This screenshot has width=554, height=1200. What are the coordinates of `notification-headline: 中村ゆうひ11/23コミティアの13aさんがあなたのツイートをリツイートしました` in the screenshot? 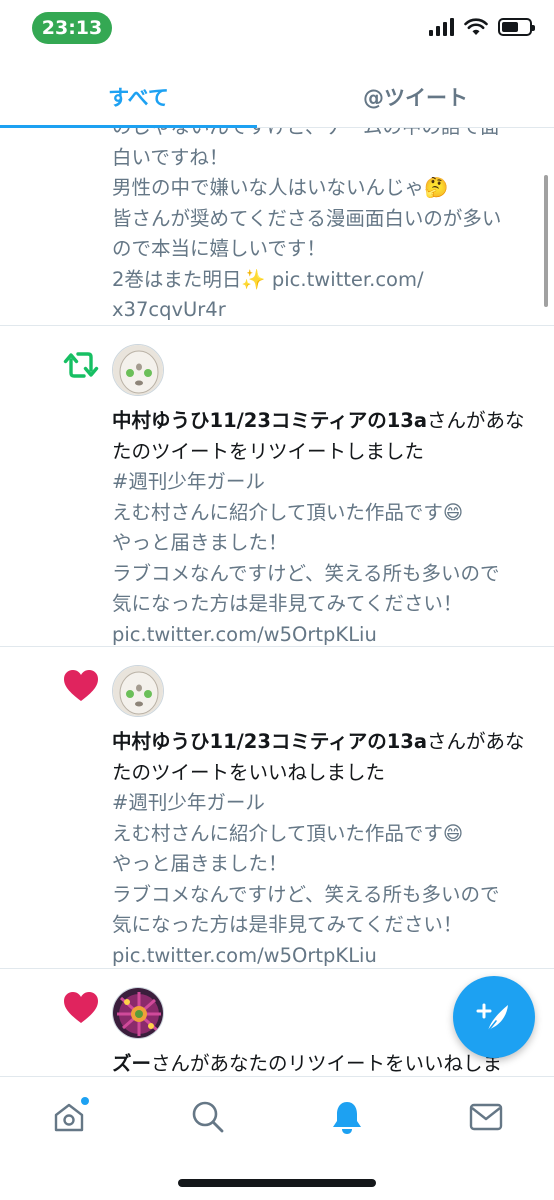 It's located at (323, 436).